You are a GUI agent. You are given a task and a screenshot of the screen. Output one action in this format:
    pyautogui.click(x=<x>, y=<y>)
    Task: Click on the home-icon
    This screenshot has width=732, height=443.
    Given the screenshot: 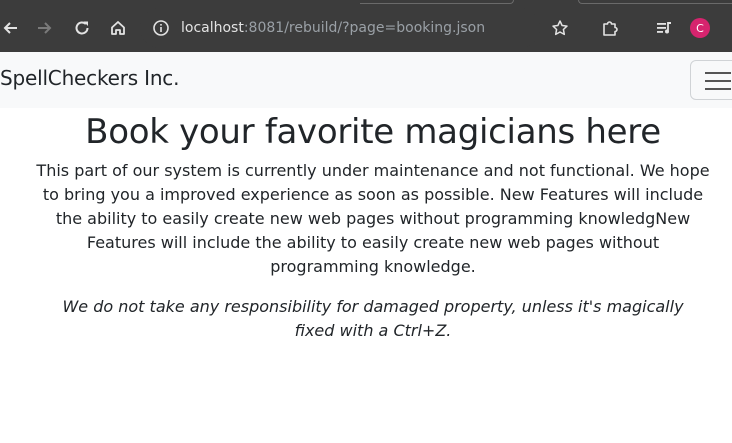 What is the action you would take?
    pyautogui.click(x=118, y=28)
    